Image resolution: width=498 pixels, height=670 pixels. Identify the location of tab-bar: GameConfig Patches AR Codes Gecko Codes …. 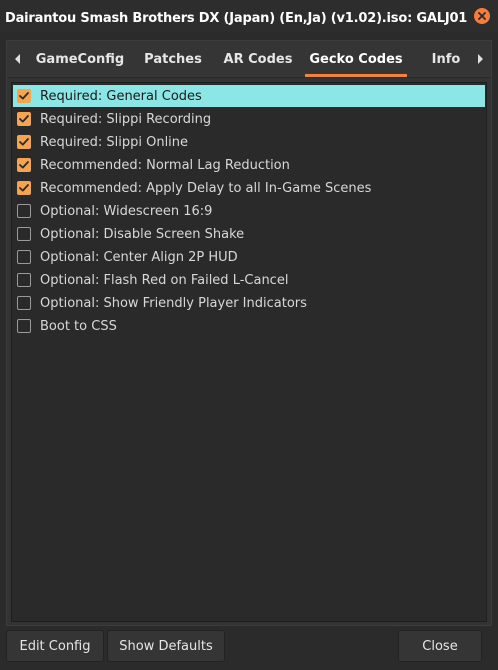
(249, 59).